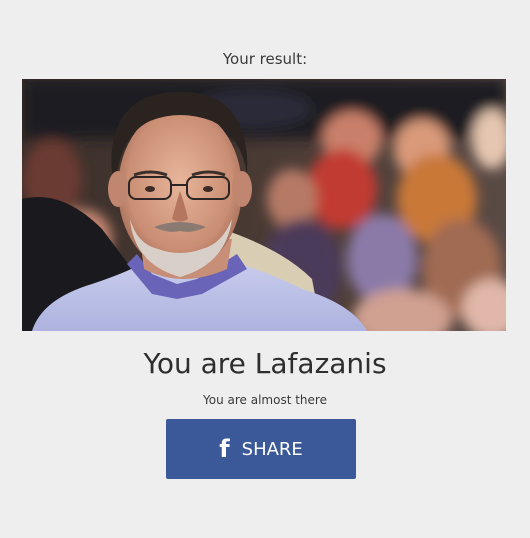 This screenshot has height=538, width=530. What do you see at coordinates (224, 449) in the screenshot?
I see `facebook-icon: f` at bounding box center [224, 449].